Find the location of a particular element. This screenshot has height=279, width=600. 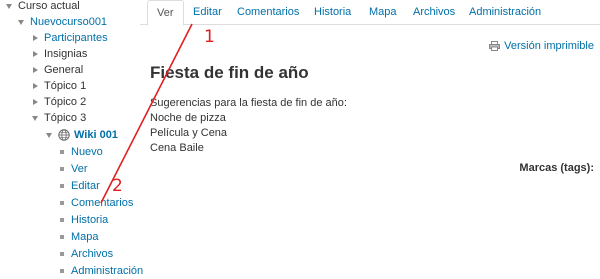

nav-item-curso-actual: Curso actual is located at coordinates (43, 7).